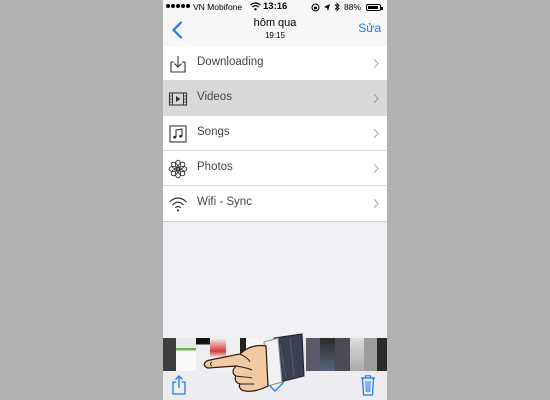 The width and height of the screenshot is (550, 400). Describe the element at coordinates (215, 167) in the screenshot. I see `list-item-label: Photos` at that location.